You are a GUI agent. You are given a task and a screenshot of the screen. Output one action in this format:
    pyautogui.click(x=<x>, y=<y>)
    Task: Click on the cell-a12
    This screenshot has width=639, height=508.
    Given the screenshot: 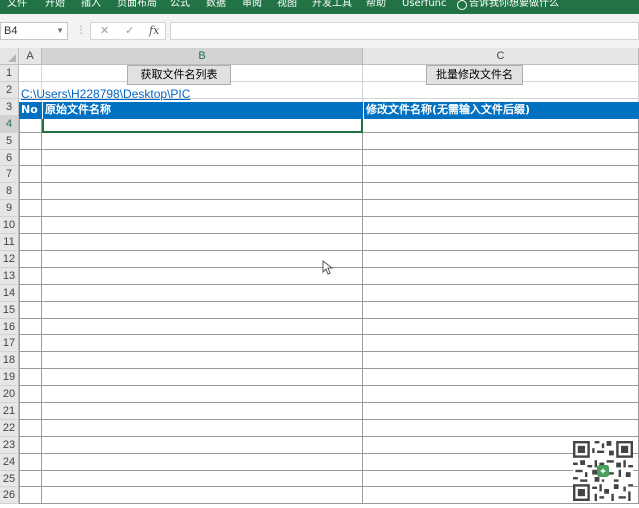 What is the action you would take?
    pyautogui.click(x=30, y=259)
    